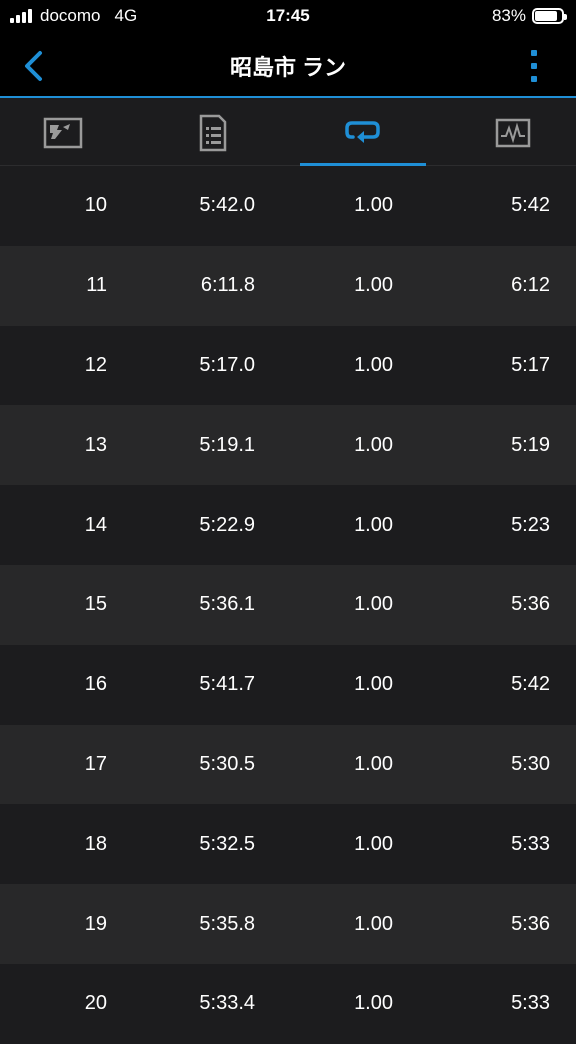  What do you see at coordinates (227, 923) in the screenshot?
I see `lap-time: 5:35.8` at bounding box center [227, 923].